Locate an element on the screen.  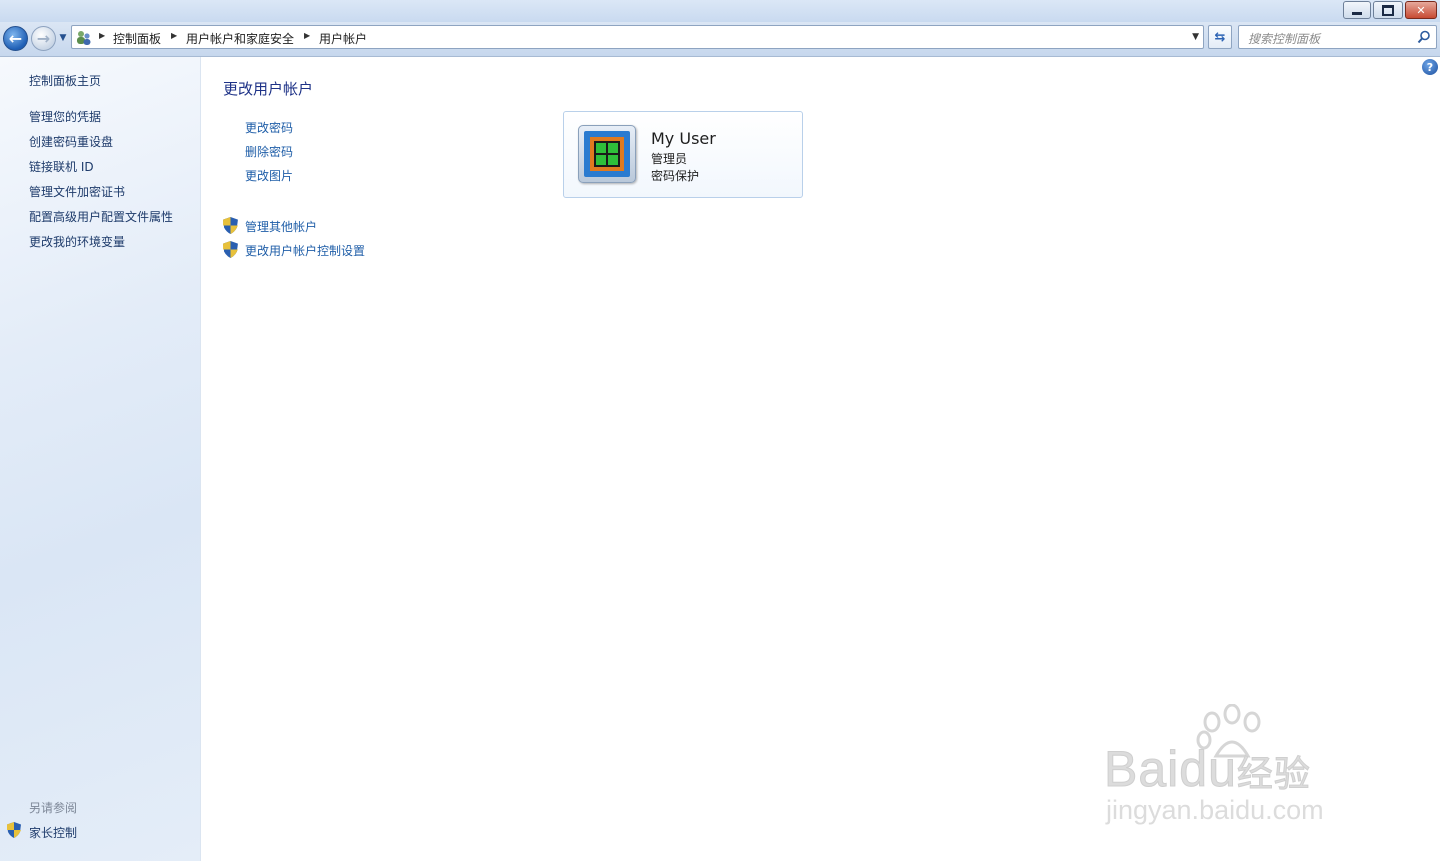
advanced-profile-properties-link: 配置高级用户配置文件属性 is located at coordinates (101, 216).